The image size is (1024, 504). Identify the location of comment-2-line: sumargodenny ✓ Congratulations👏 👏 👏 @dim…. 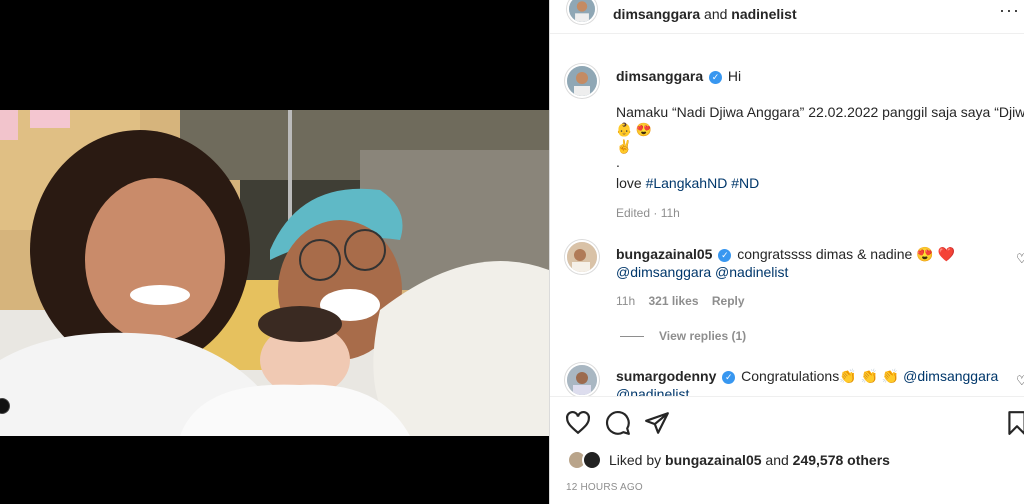
(807, 376).